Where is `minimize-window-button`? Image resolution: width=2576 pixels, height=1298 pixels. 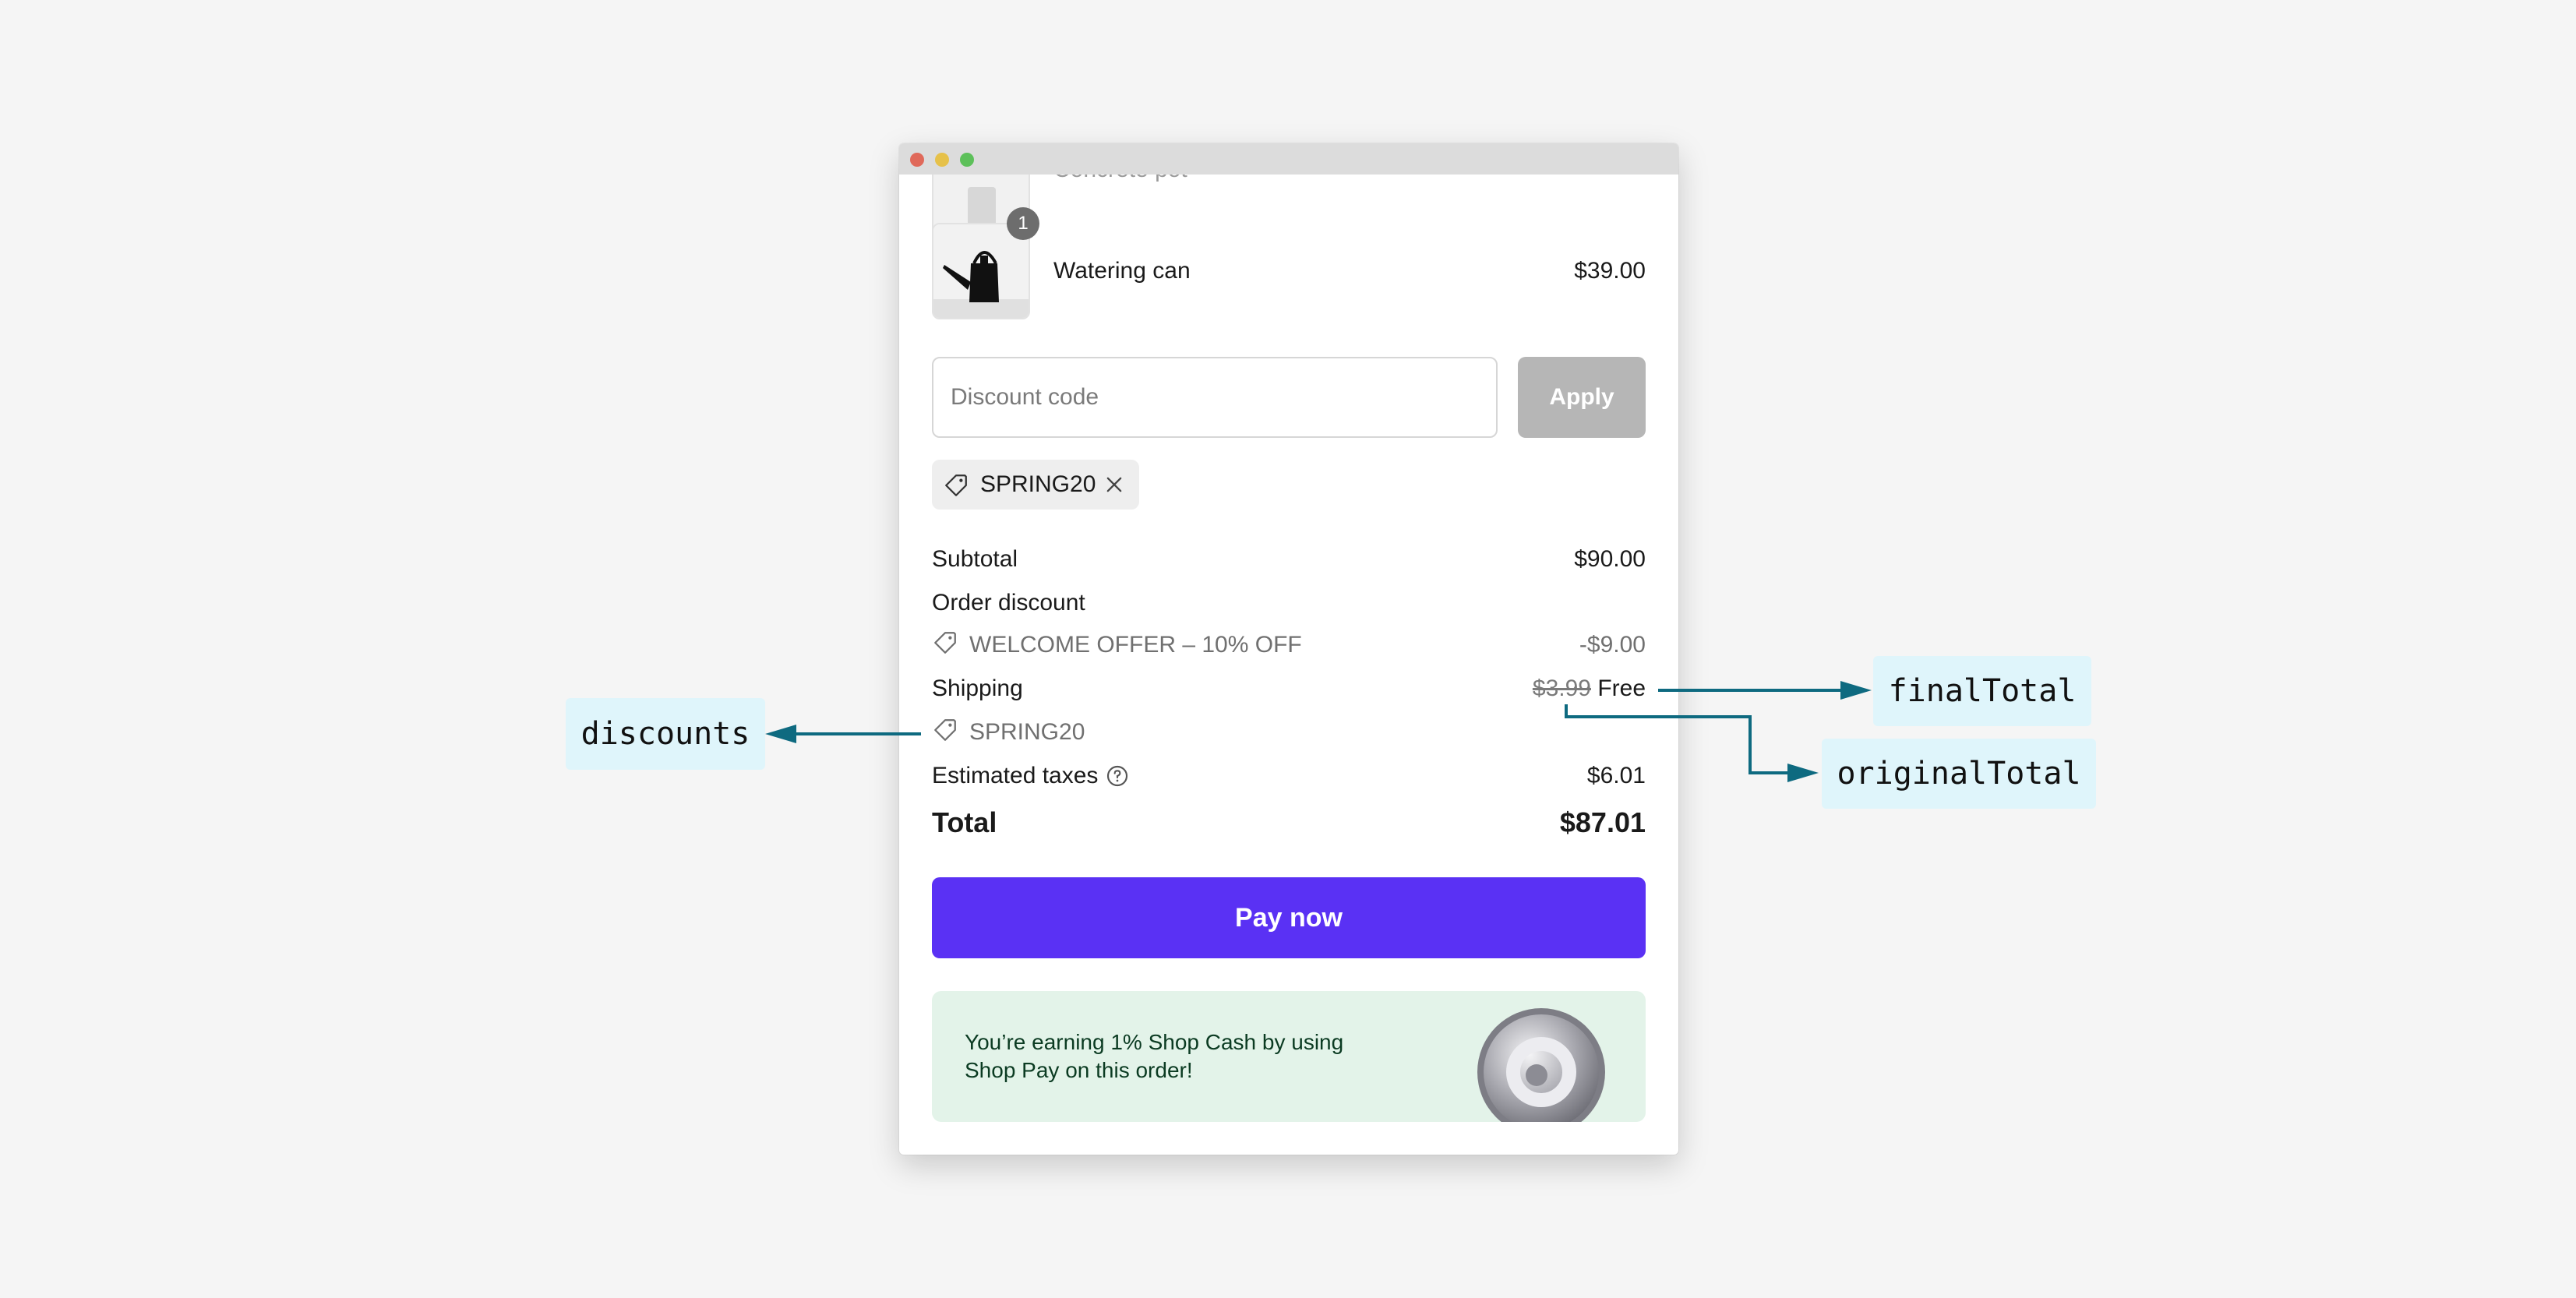
minimize-window-button is located at coordinates (942, 160).